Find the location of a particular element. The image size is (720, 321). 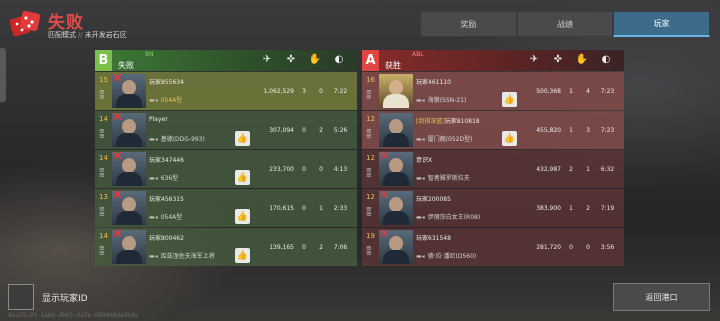

score: 281,720 is located at coordinates (548, 247).